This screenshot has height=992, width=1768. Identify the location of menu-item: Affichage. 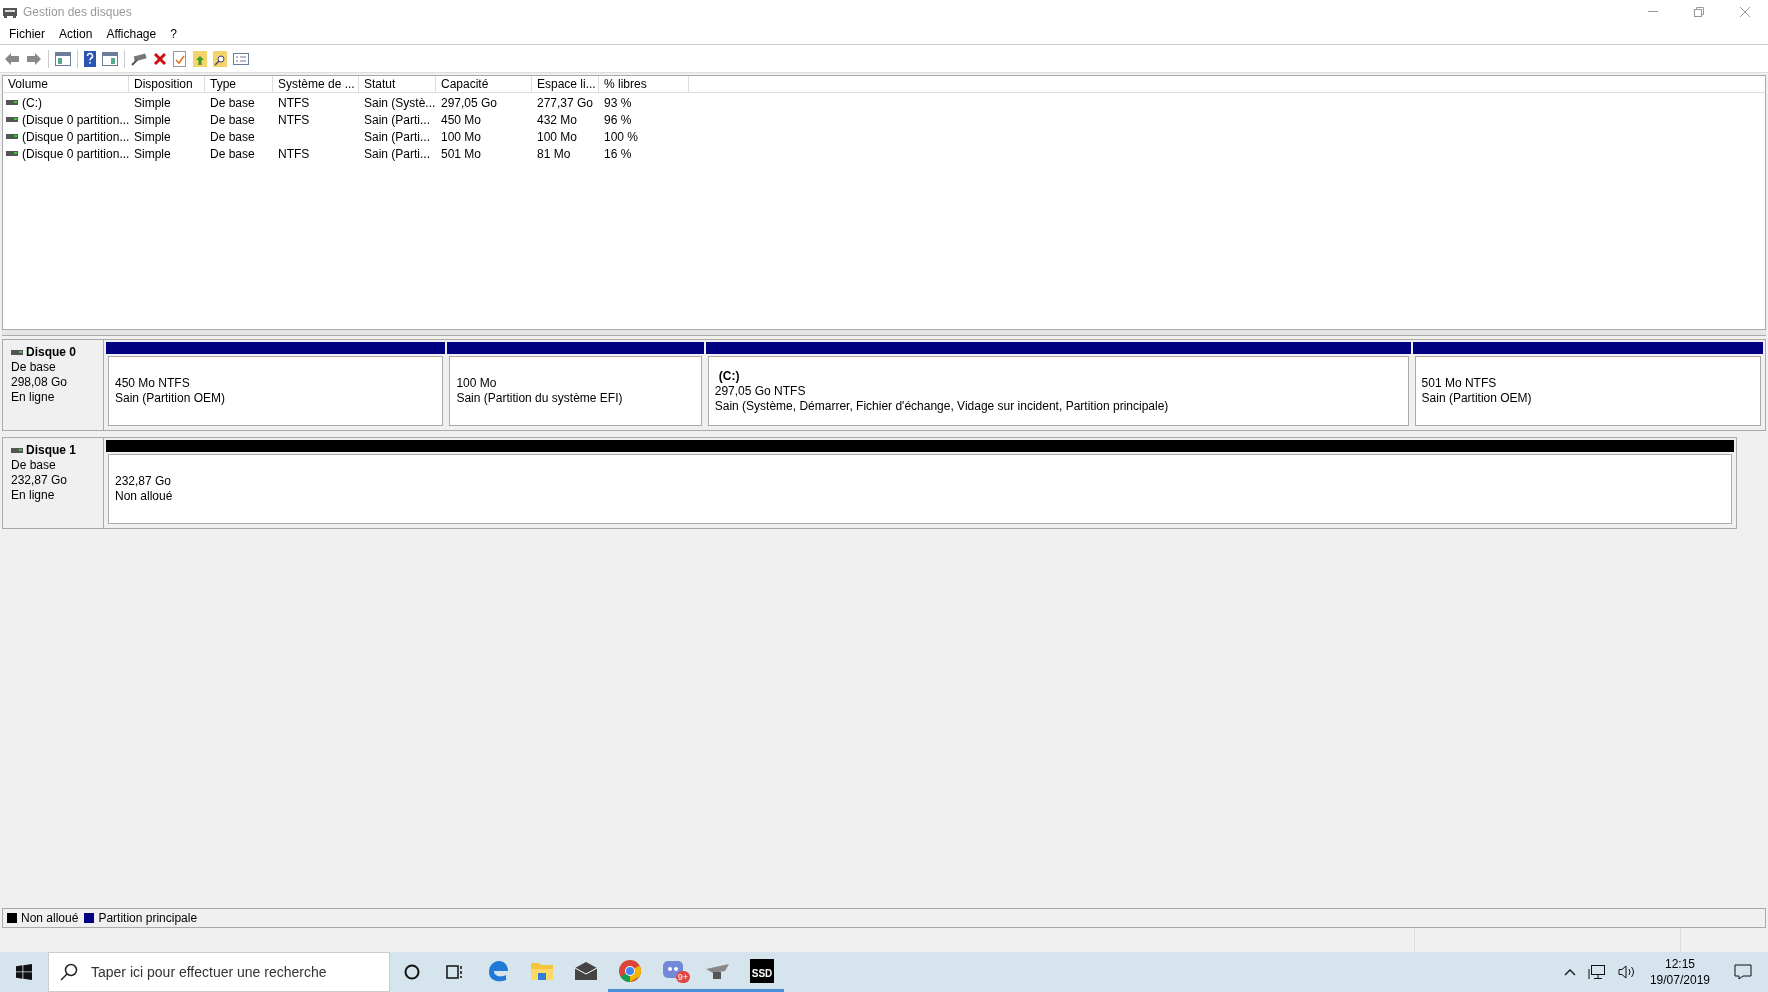
(131, 33).